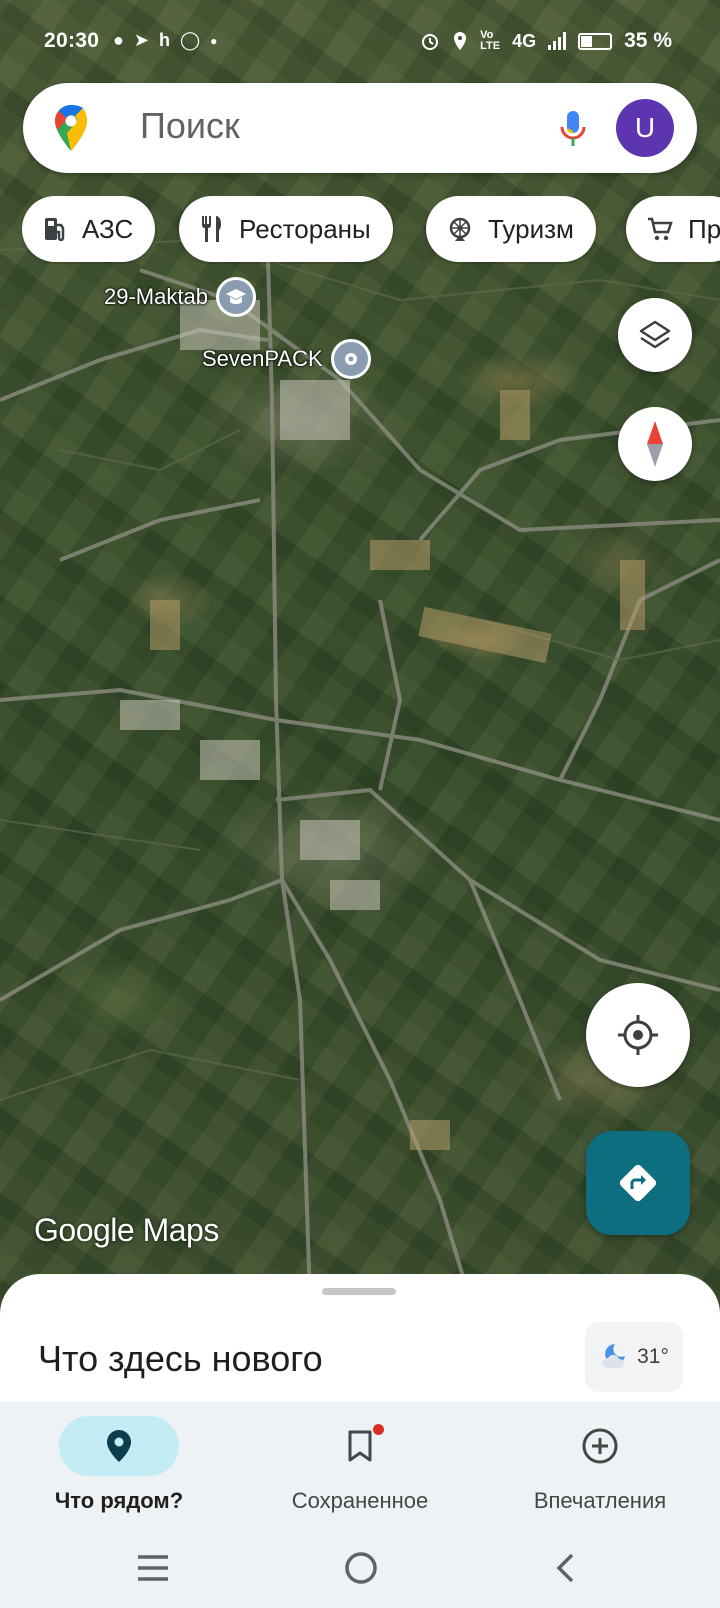 Image resolution: width=720 pixels, height=1608 pixels. I want to click on location-icon, so click(460, 41).